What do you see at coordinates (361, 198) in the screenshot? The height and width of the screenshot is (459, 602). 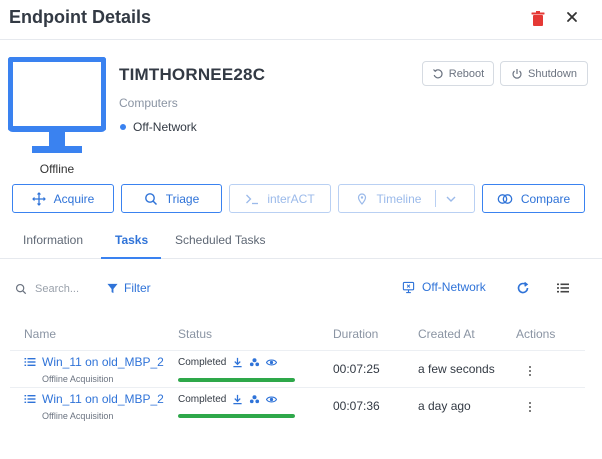 I see `map-pin-icon` at bounding box center [361, 198].